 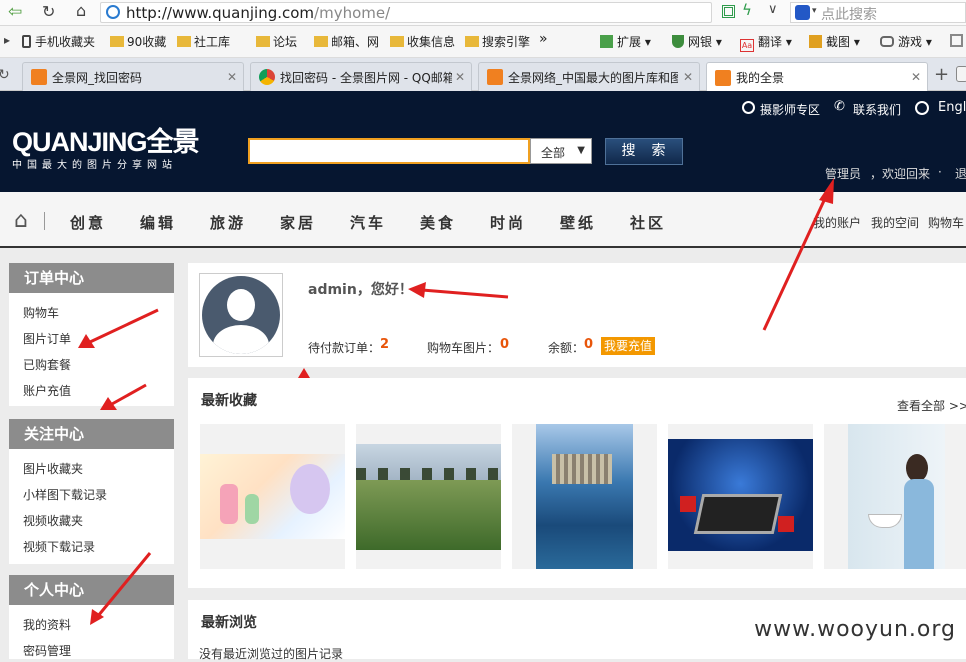 What do you see at coordinates (465, 293) in the screenshot?
I see `arrow-to-greeting` at bounding box center [465, 293].